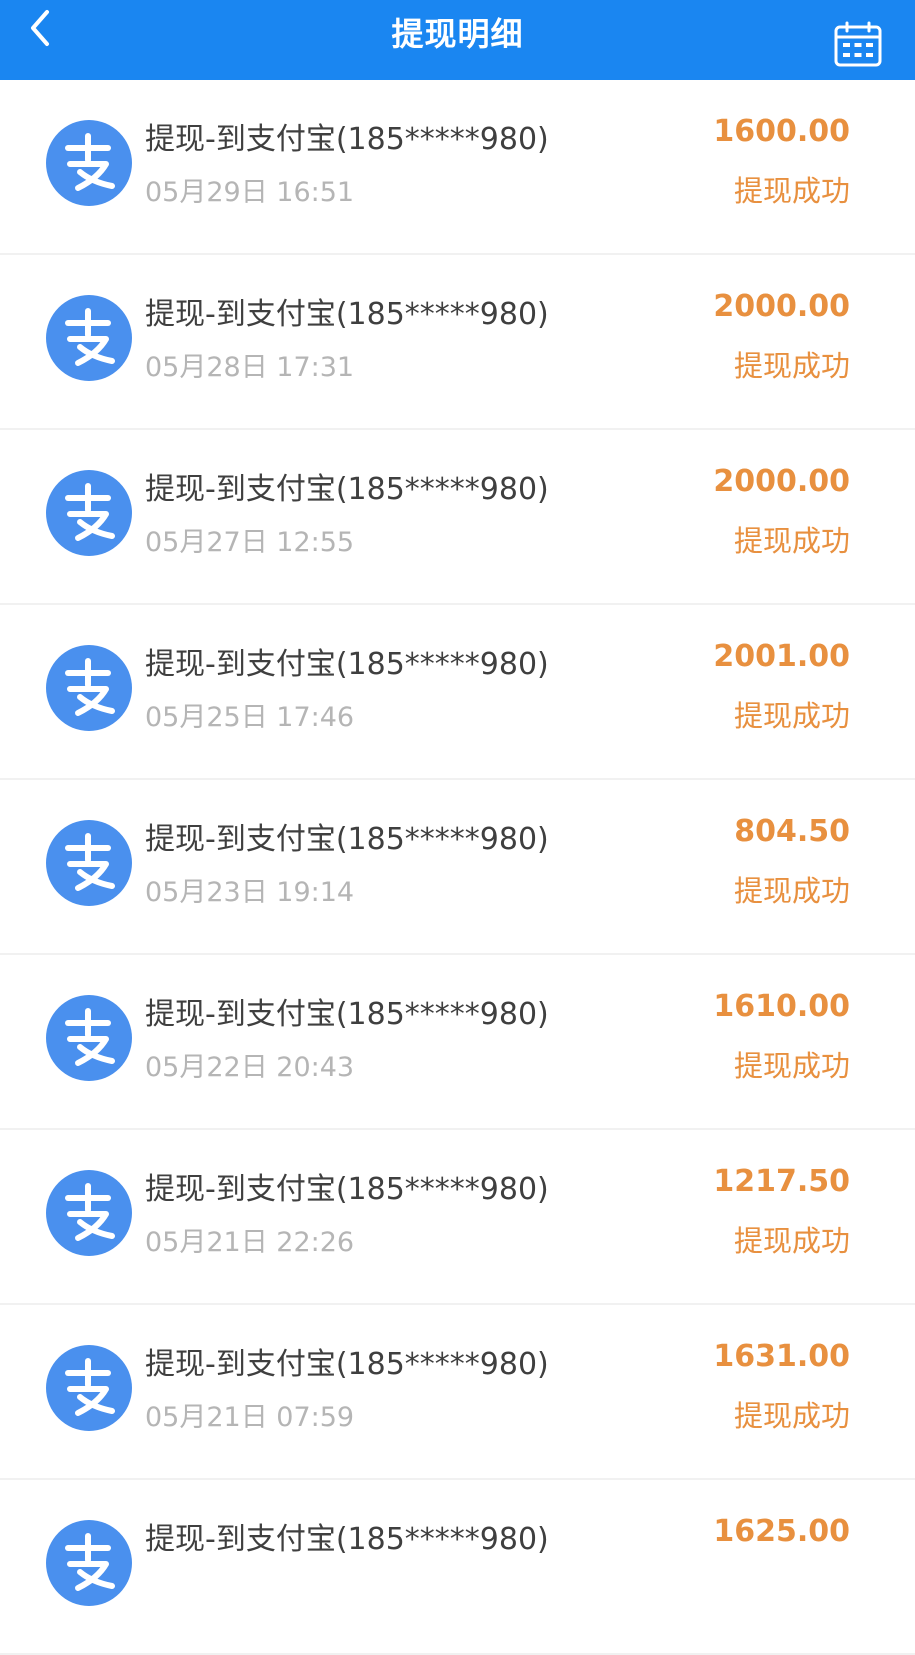 The height and width of the screenshot is (1655, 915). I want to click on transaction-time: 05月27日 12:55, so click(250, 542).